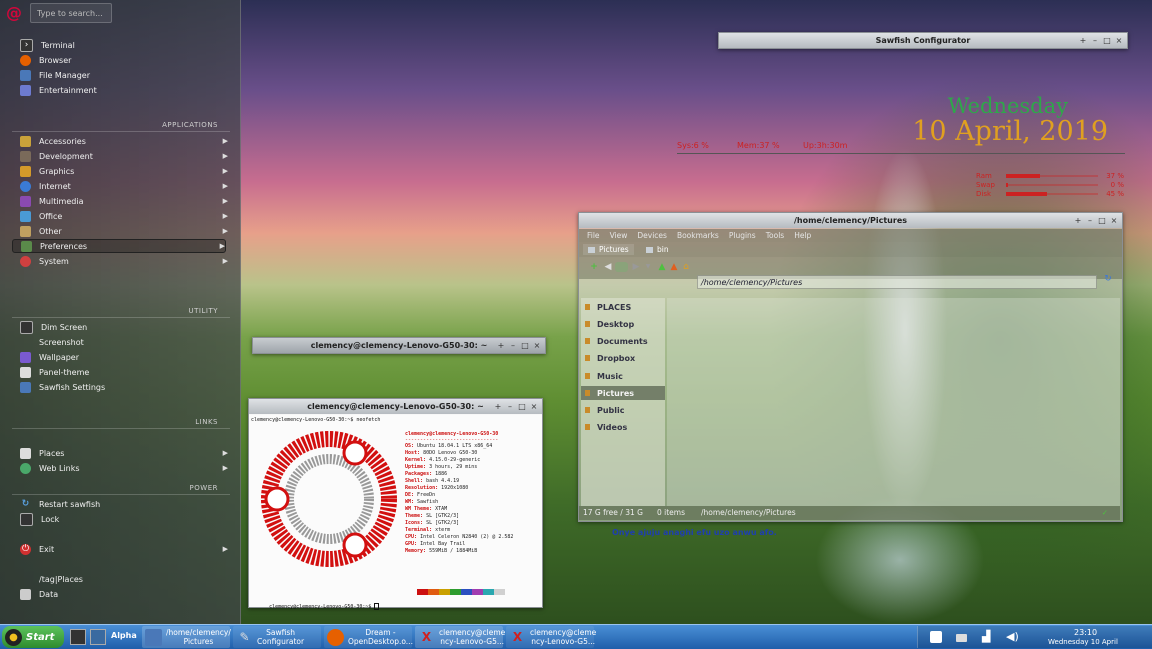 This screenshot has height=649, width=1152. What do you see at coordinates (124, 60) in the screenshot?
I see `menu-item-browser: Browser` at bounding box center [124, 60].